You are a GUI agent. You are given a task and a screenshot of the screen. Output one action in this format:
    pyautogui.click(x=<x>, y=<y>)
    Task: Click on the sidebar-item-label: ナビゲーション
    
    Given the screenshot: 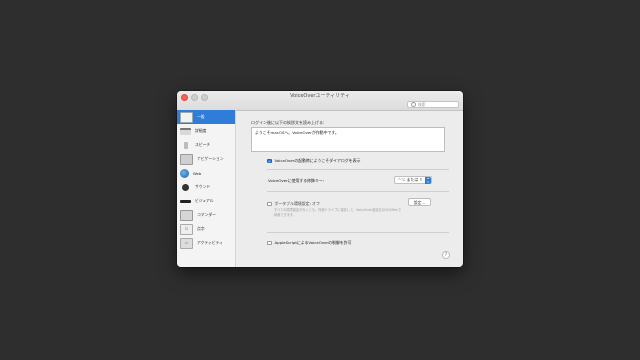 What is the action you would take?
    pyautogui.click(x=210, y=158)
    